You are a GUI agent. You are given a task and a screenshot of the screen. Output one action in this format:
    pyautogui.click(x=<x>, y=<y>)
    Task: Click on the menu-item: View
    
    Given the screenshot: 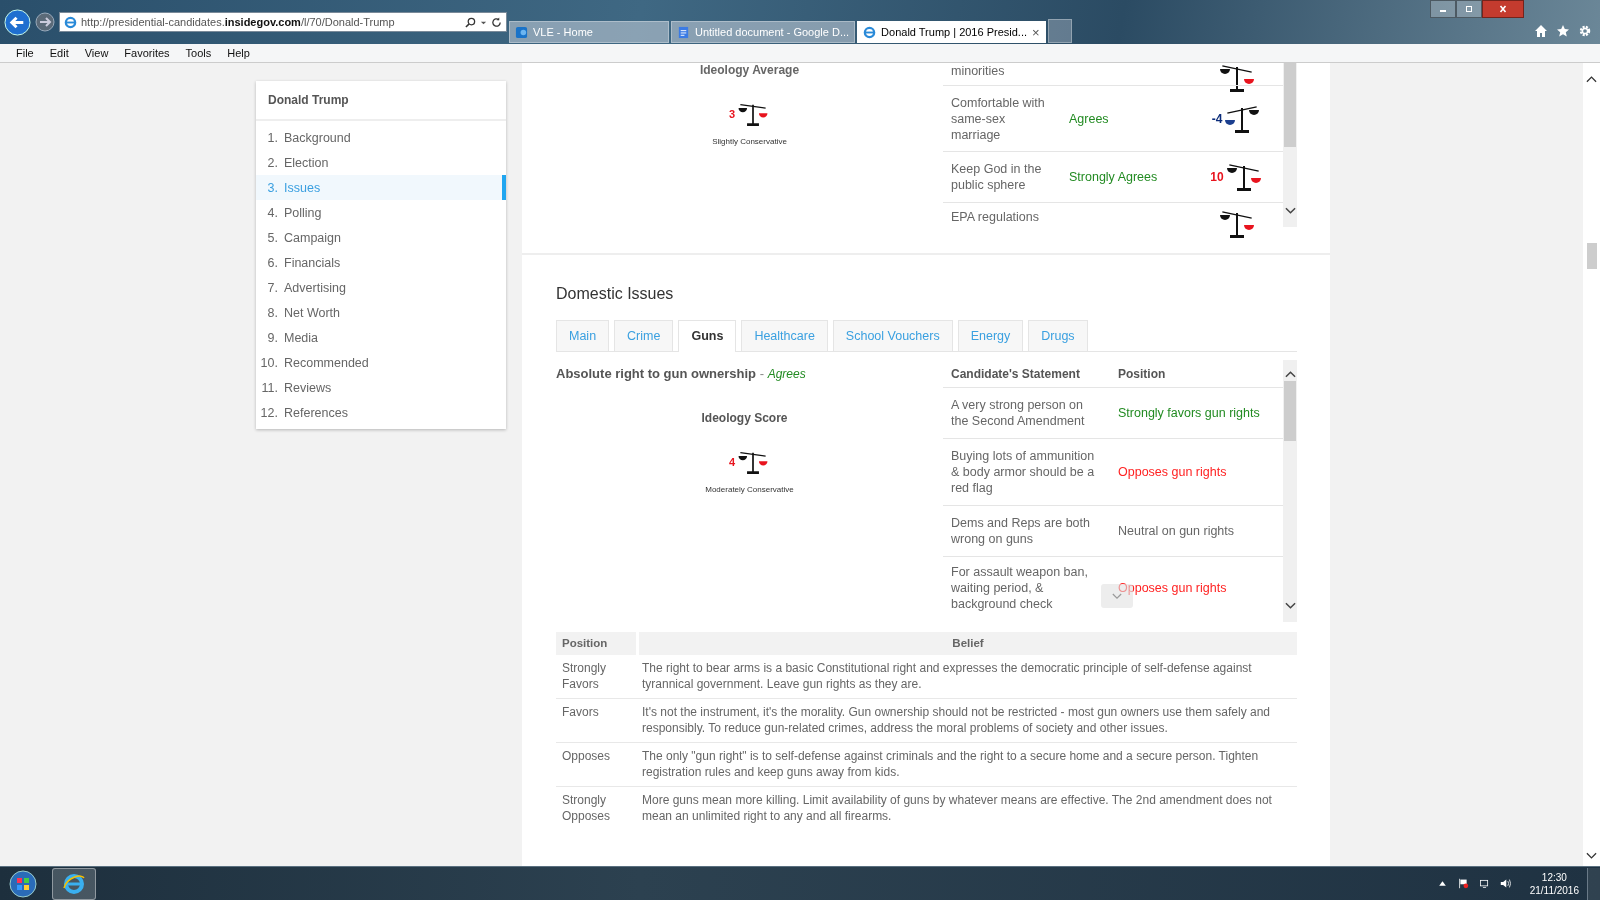 What is the action you would take?
    pyautogui.click(x=96, y=53)
    